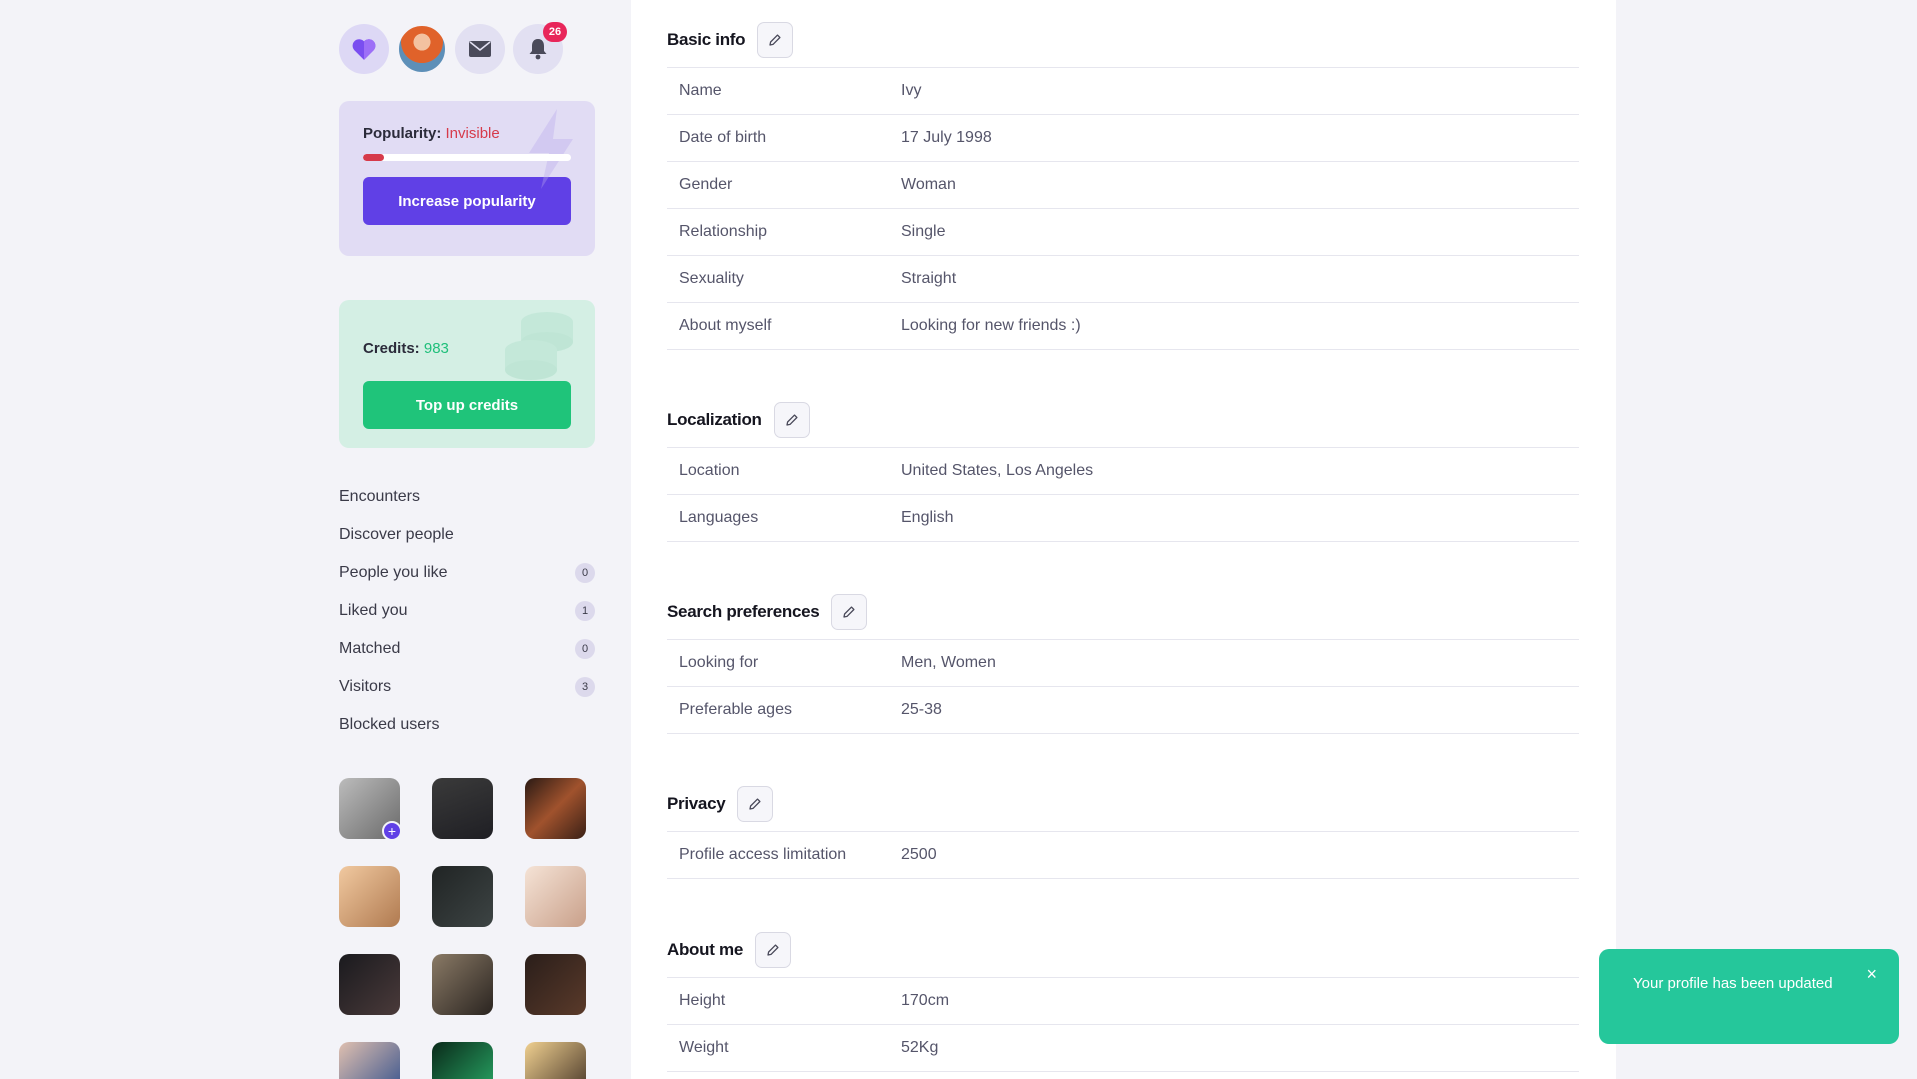  I want to click on popularity-value: Invisible, so click(472, 133).